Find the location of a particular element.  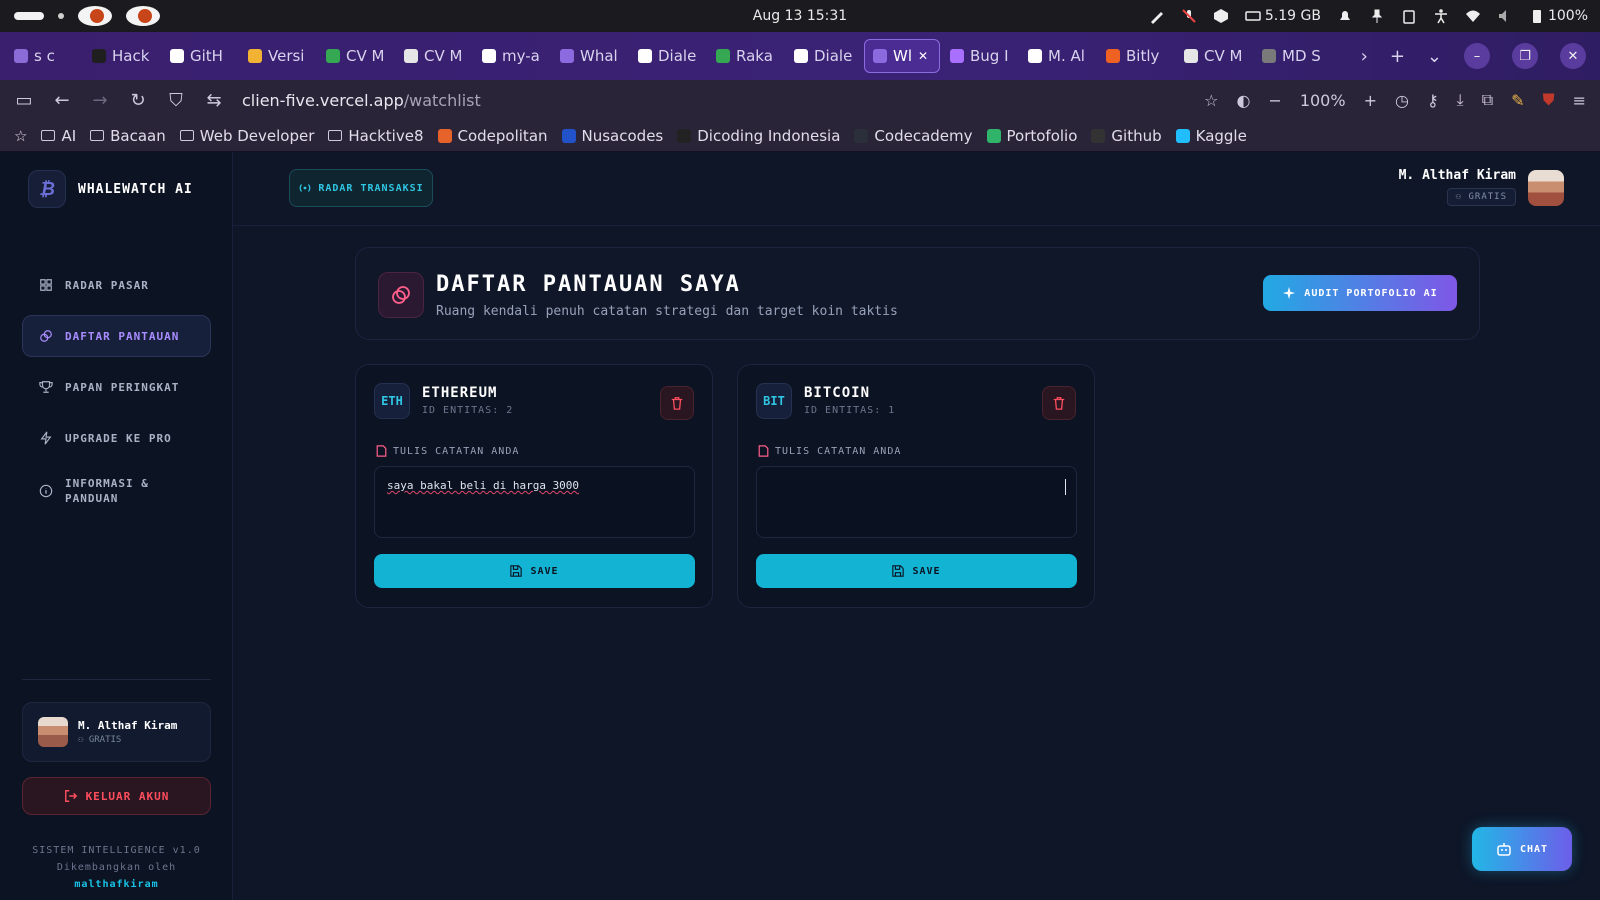

browser-tab: Hack is located at coordinates (122, 56).